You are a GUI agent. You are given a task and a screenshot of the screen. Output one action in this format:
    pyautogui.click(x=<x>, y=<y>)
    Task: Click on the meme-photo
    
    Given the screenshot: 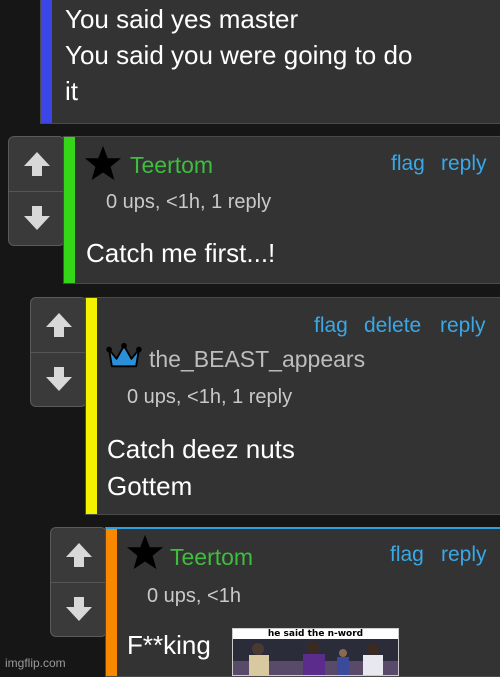 What is the action you would take?
    pyautogui.click(x=315, y=657)
    